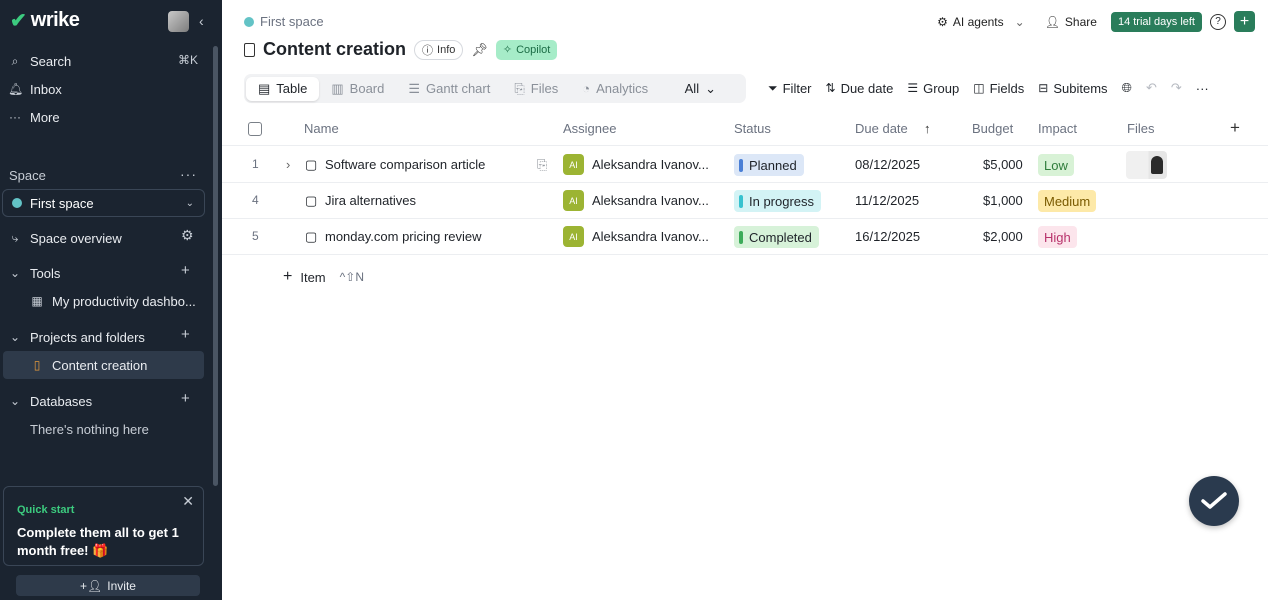 Image resolution: width=1268 pixels, height=600 pixels. I want to click on tab-gantt: ☰ Gantt chart, so click(449, 89).